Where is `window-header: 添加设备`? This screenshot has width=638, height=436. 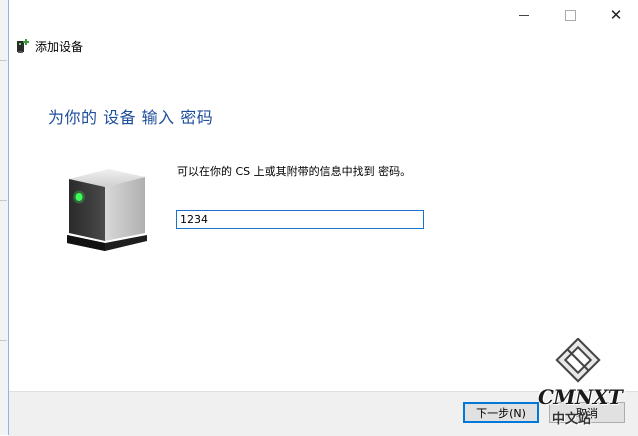 window-header: 添加设备 is located at coordinates (50, 46).